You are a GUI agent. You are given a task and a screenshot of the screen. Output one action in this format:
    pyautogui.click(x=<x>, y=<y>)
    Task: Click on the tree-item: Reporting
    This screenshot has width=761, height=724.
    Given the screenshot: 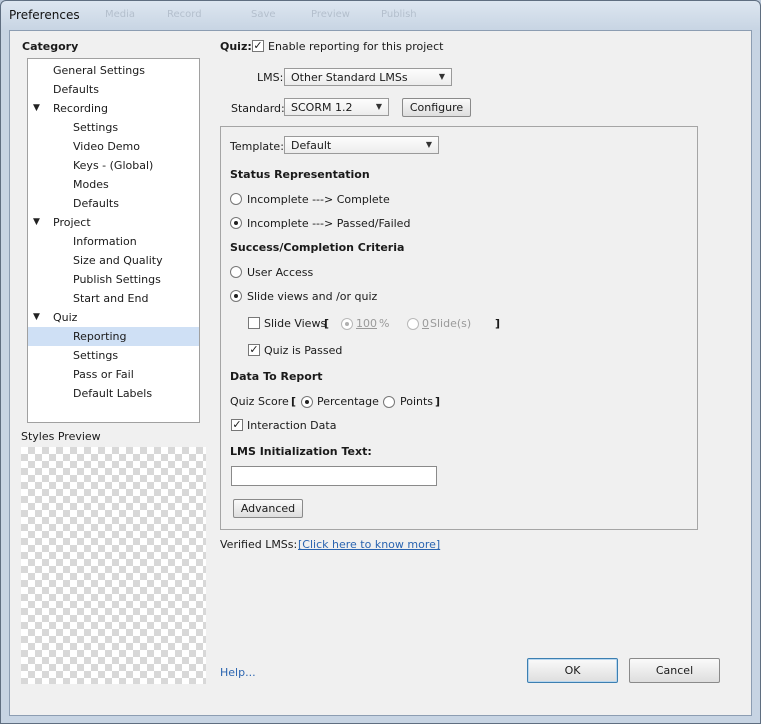 What is the action you would take?
    pyautogui.click(x=113, y=336)
    